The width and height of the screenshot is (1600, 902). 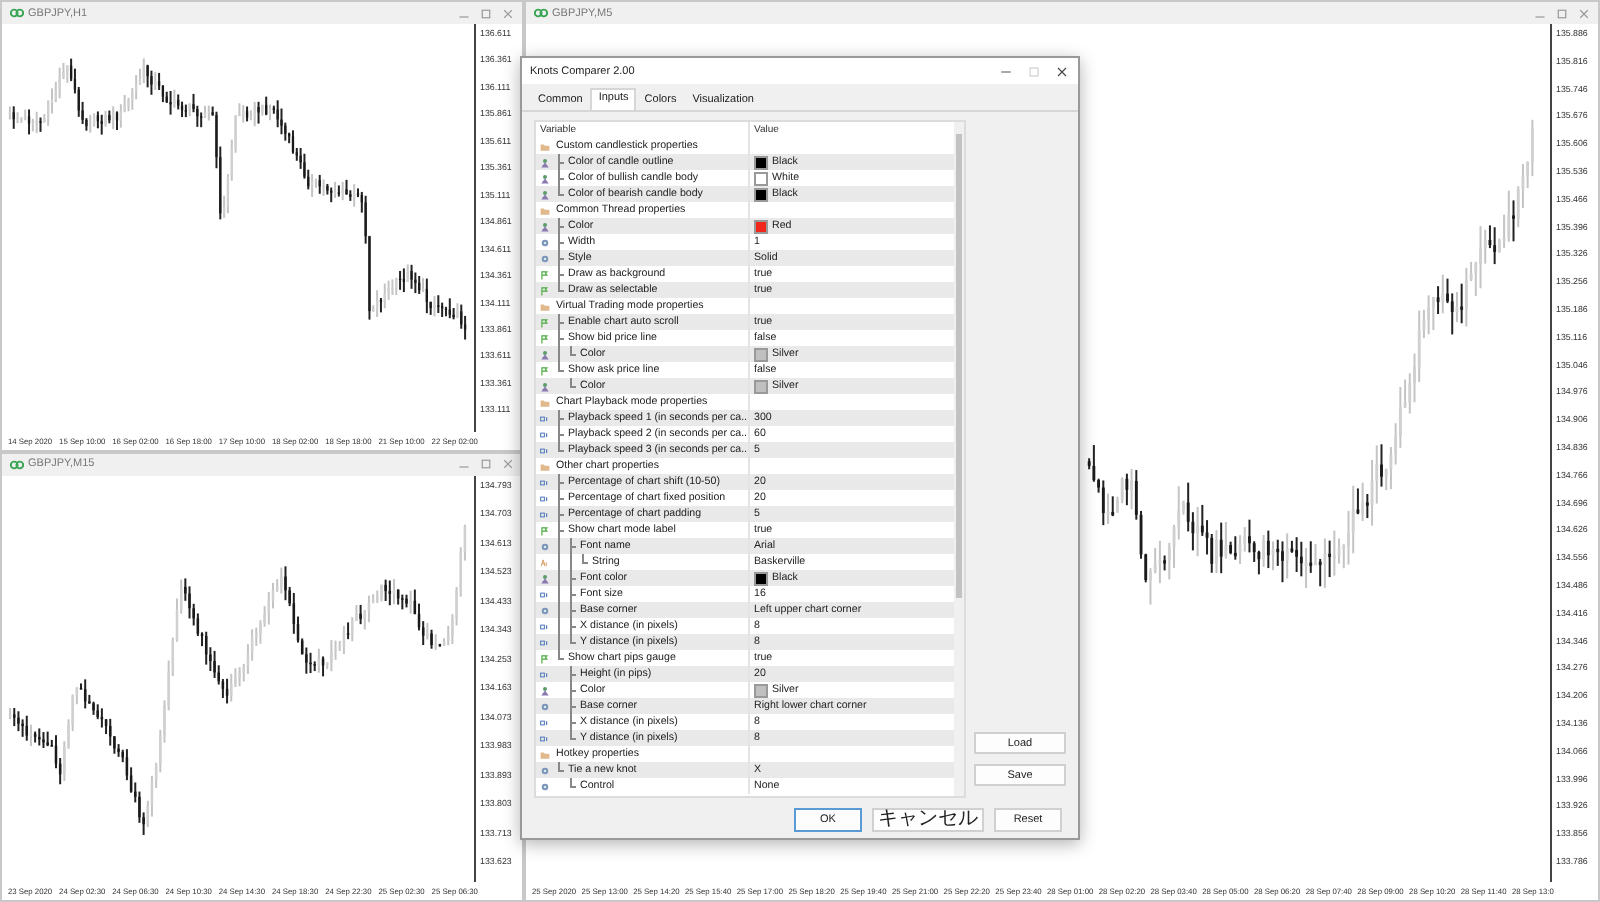 I want to click on dialog-button: キャンセル, so click(x=928, y=820).